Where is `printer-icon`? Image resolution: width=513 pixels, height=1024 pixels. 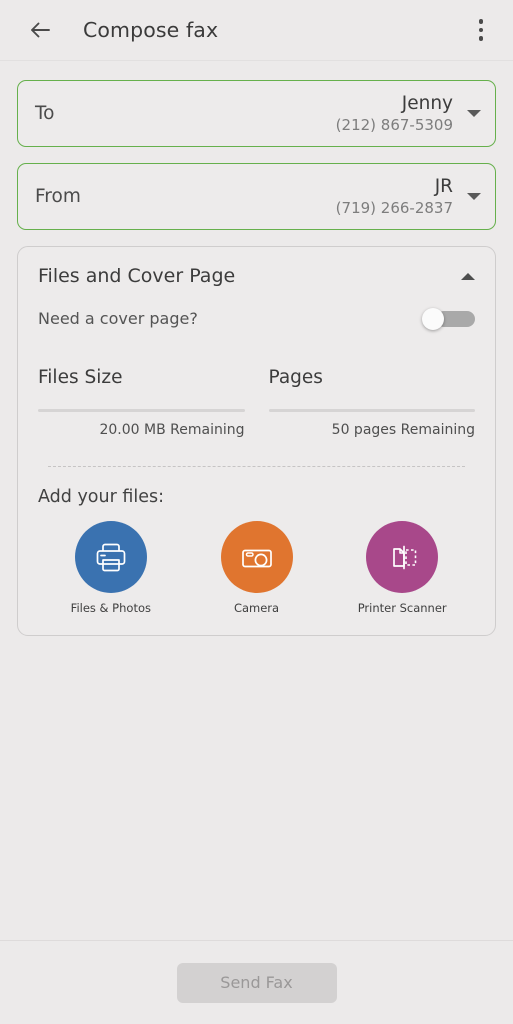 printer-icon is located at coordinates (111, 557).